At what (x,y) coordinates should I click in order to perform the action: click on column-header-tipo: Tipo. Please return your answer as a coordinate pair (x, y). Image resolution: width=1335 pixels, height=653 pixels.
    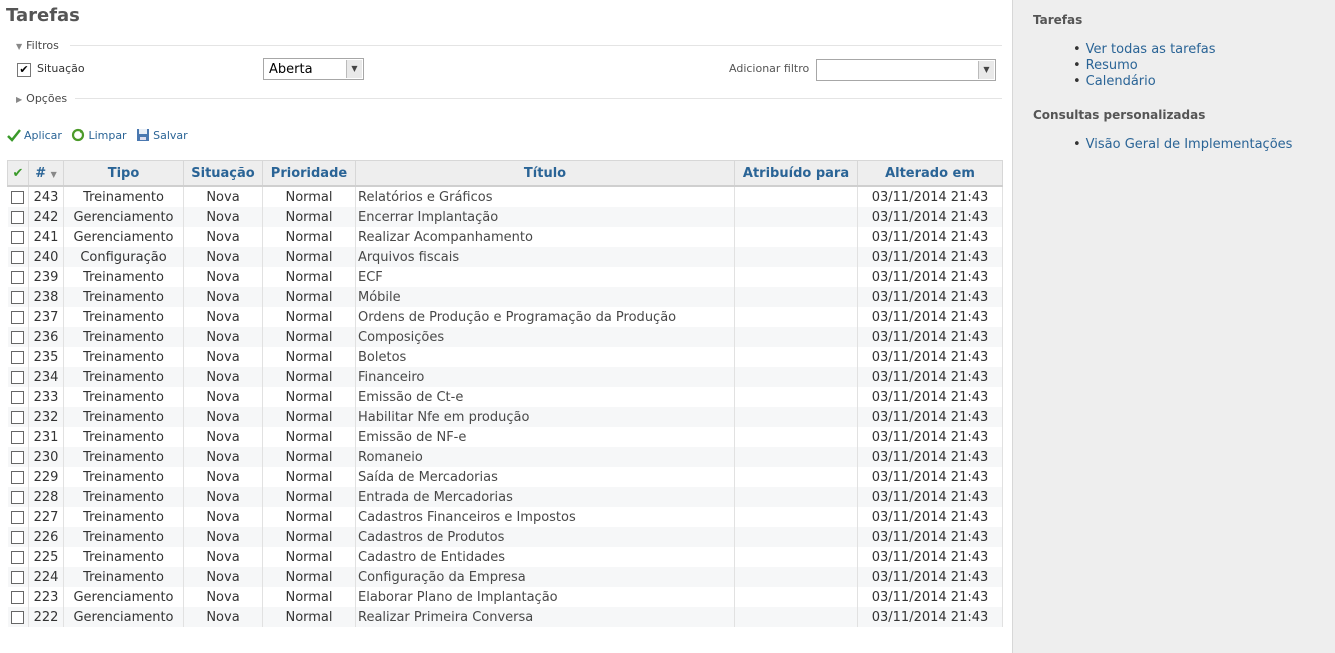
    Looking at the image, I should click on (123, 173).